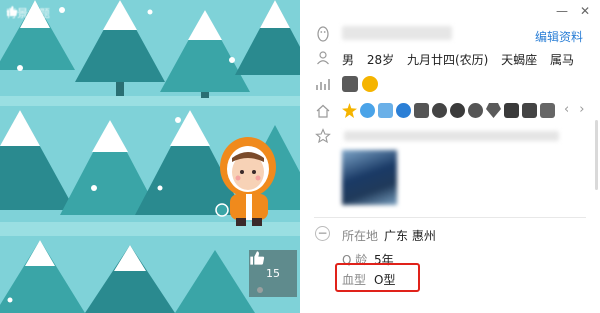 This screenshot has height=313, width=600. Describe the element at coordinates (475, 110) in the screenshot. I see `video-service-icon` at that location.